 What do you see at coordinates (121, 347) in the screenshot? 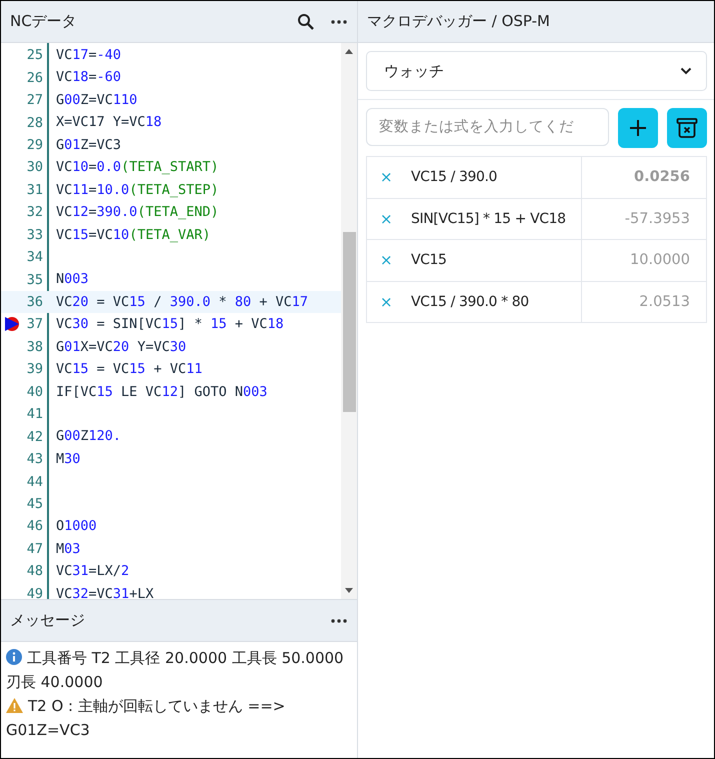
I see `code-line: G01X=VC20 Y=VC30` at bounding box center [121, 347].